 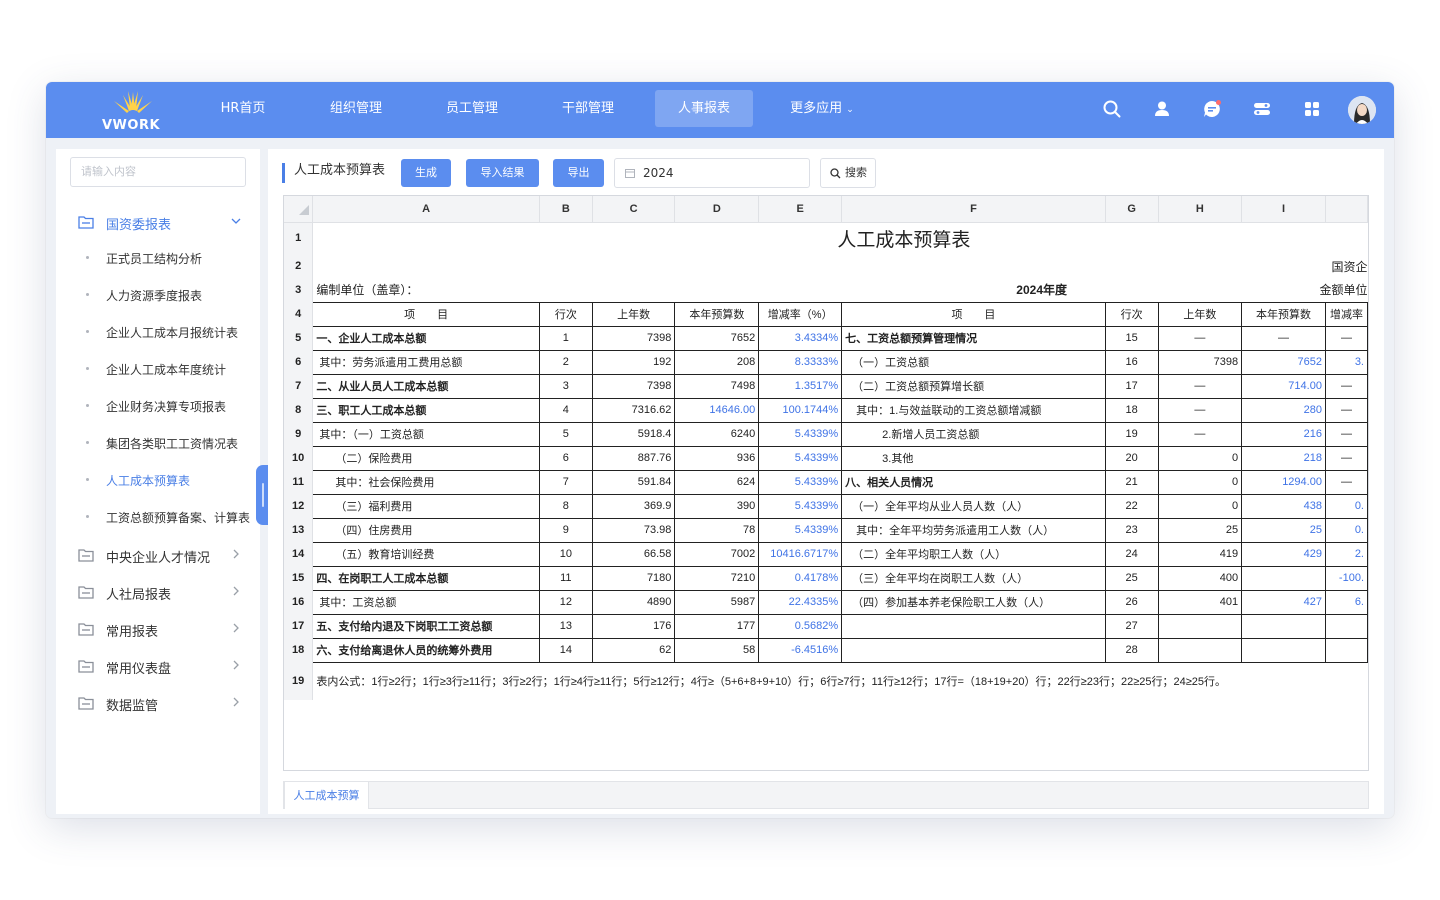 What do you see at coordinates (1132, 338) in the screenshot?
I see `table-cell-line-no-right: 15` at bounding box center [1132, 338].